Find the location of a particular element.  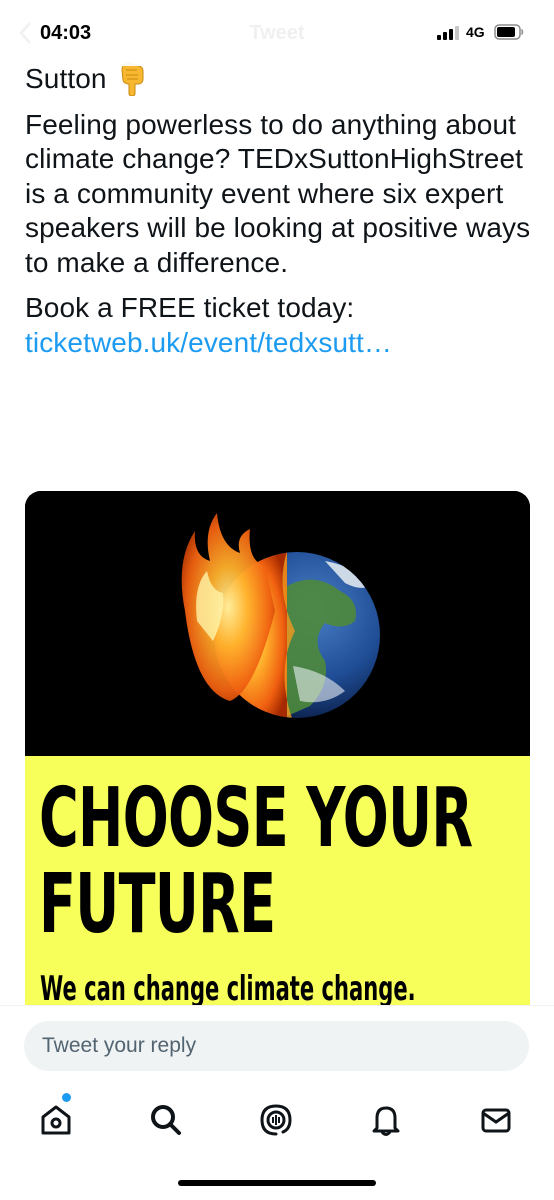

battery-icon is located at coordinates (509, 32).